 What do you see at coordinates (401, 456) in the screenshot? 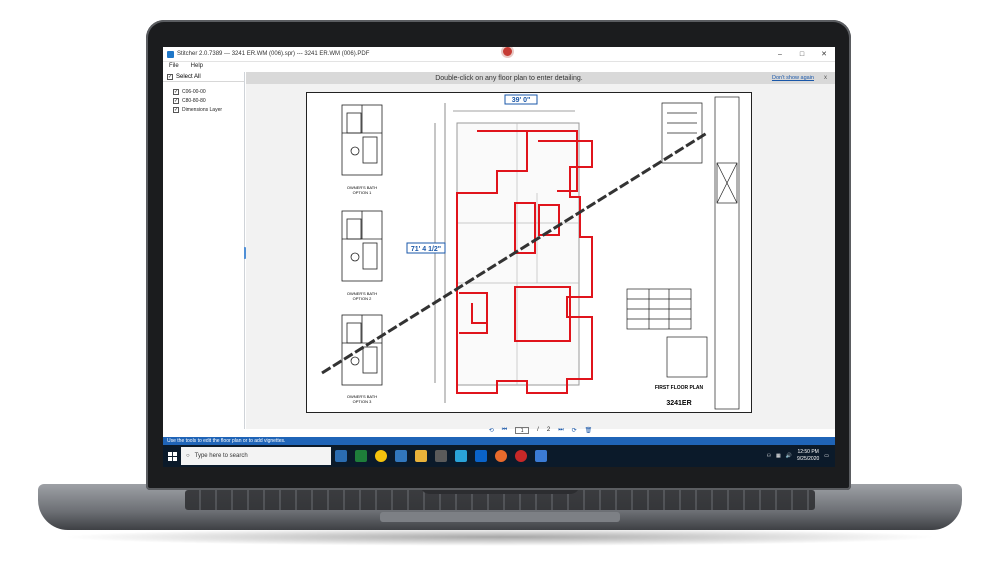
I see `edge-icon` at bounding box center [401, 456].